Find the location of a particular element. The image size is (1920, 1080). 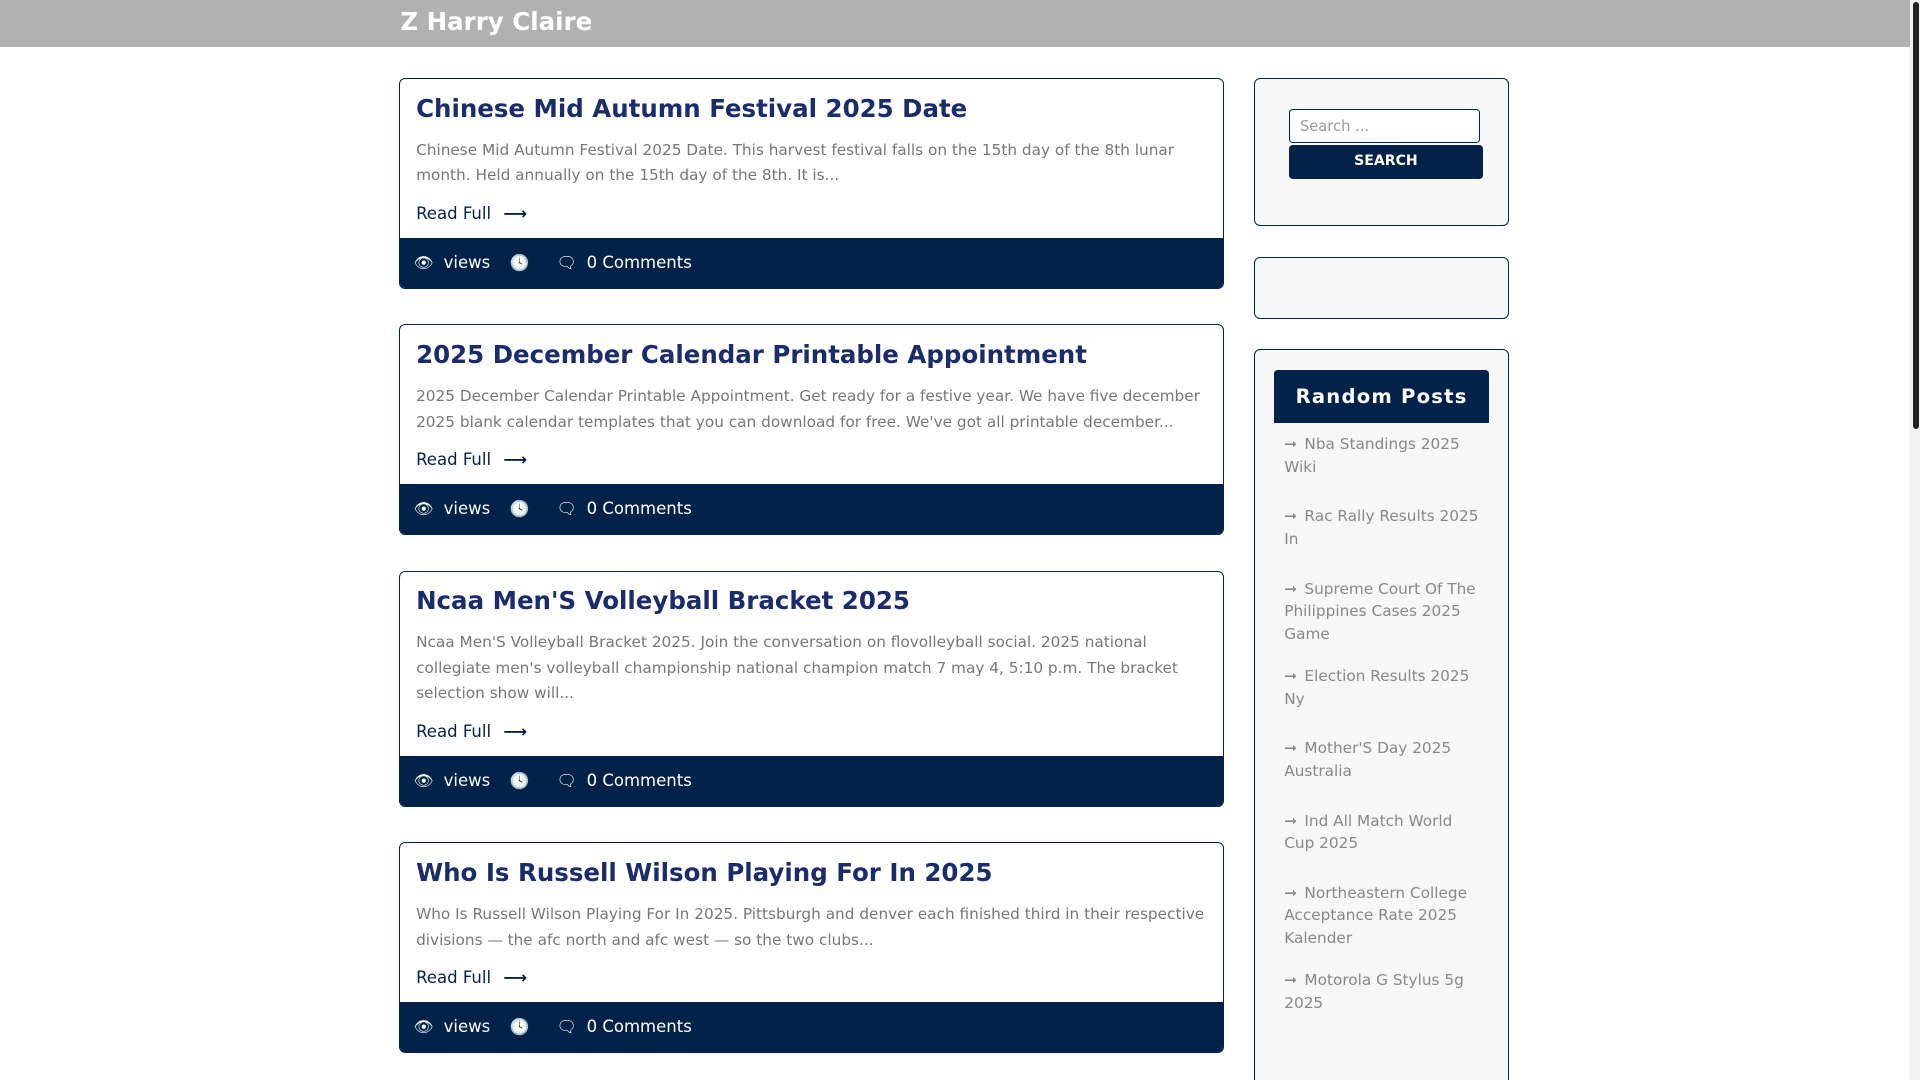

random-post-item: ➞ Motorola G Stylus 5g 2025 is located at coordinates (1381, 996).